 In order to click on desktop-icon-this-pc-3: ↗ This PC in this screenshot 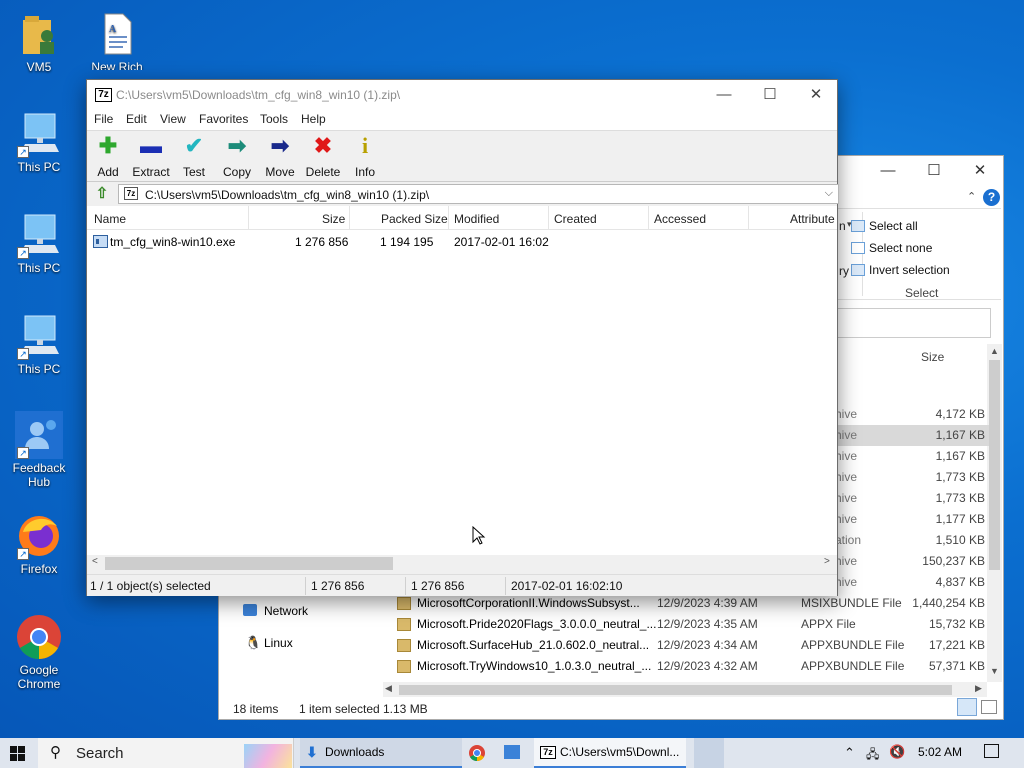, I will do `click(39, 344)`.